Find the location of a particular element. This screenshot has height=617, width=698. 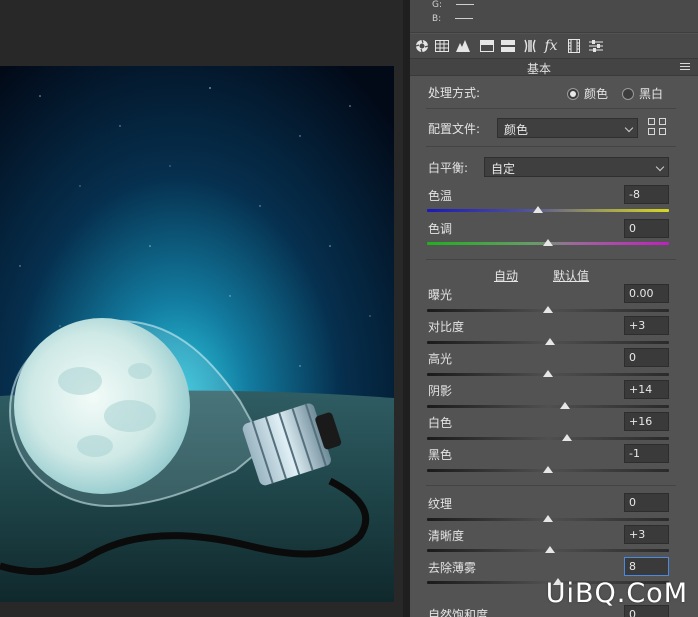

g-label: G: is located at coordinates (437, 5).